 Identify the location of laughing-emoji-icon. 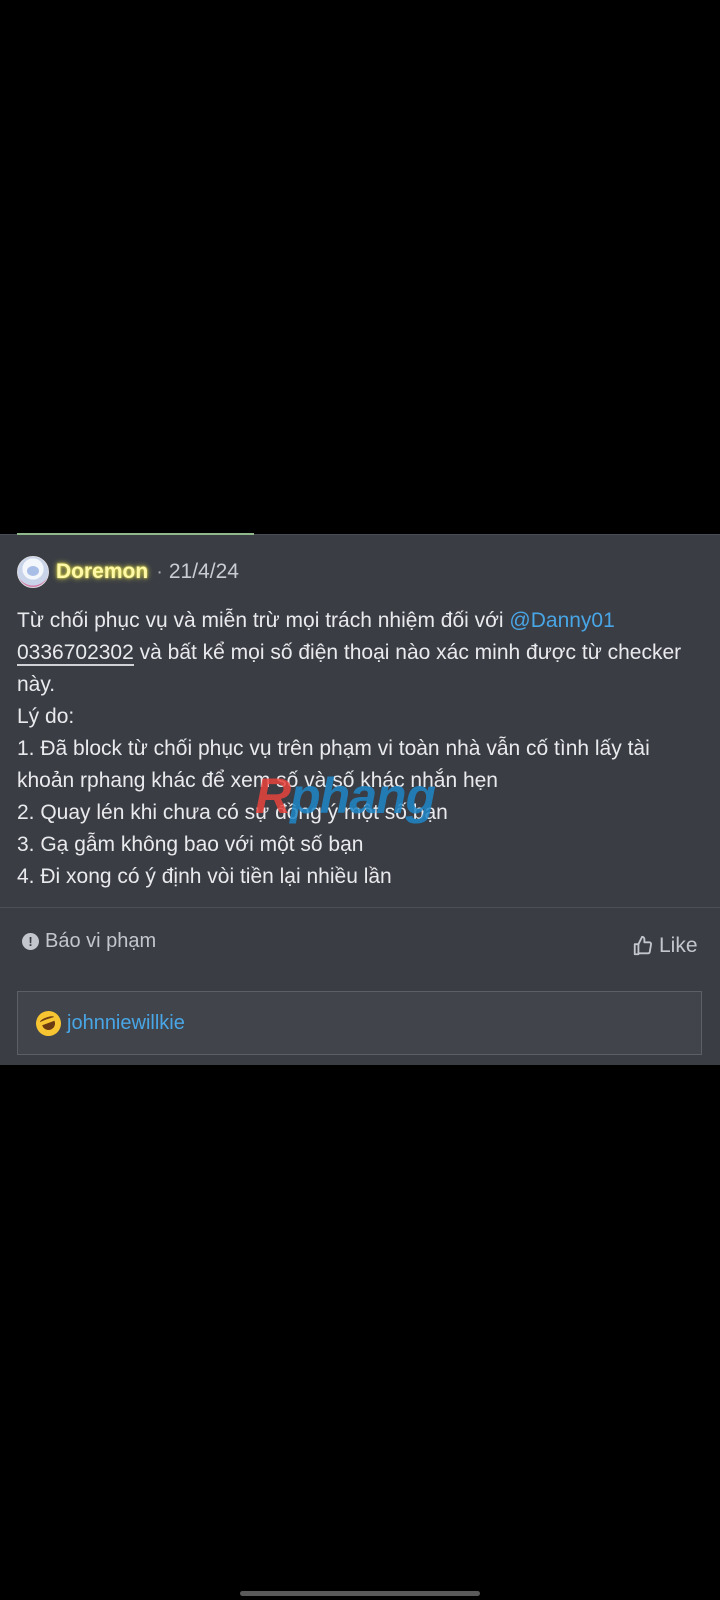
(48, 1023).